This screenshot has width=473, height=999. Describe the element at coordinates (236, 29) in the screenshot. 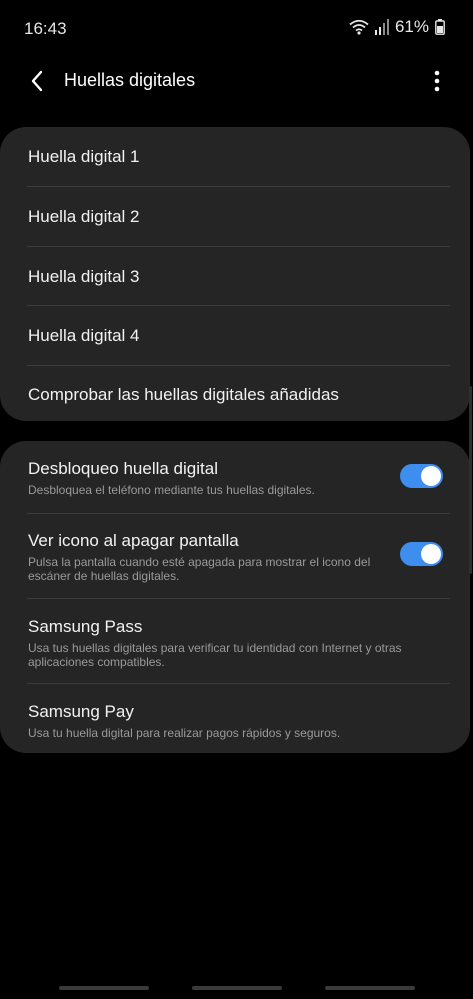

I see `status-bar: 16:43 61%` at that location.